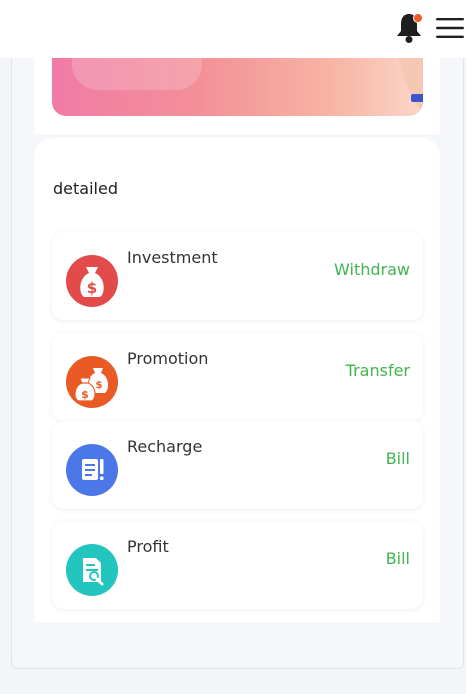  What do you see at coordinates (92, 470) in the screenshot?
I see `receipt-icon` at bounding box center [92, 470].